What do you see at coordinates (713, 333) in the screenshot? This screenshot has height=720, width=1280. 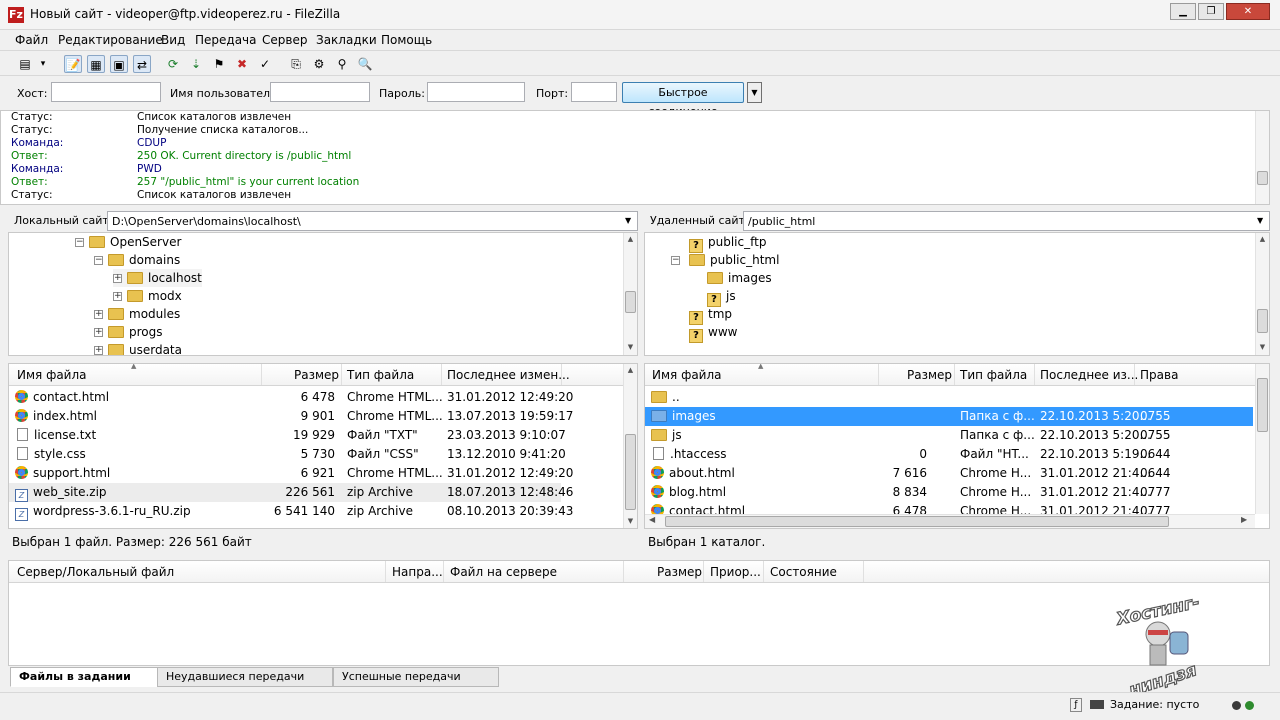 I see `tree-node-www: ? www` at bounding box center [713, 333].